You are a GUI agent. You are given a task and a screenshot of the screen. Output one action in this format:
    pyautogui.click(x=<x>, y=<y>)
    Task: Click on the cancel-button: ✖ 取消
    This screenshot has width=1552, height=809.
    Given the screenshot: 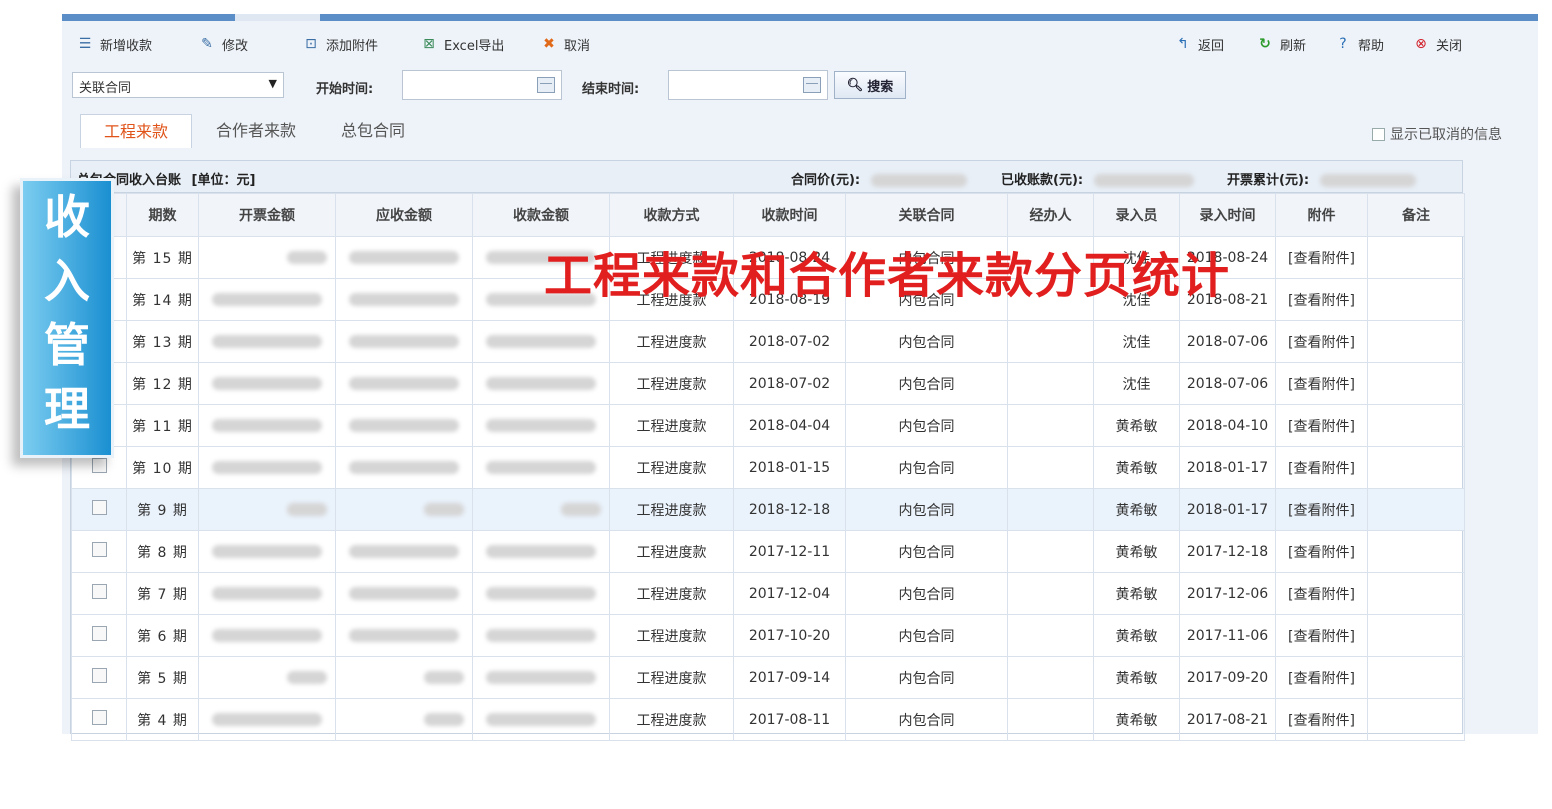 What is the action you would take?
    pyautogui.click(x=565, y=44)
    